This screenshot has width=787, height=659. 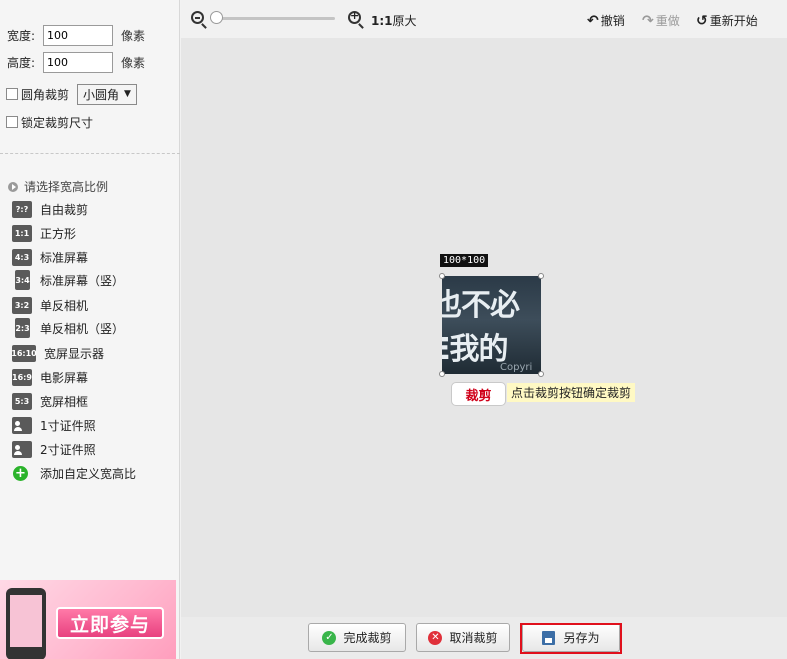 I want to click on reset-button: ↺ 重新开始, so click(x=727, y=20).